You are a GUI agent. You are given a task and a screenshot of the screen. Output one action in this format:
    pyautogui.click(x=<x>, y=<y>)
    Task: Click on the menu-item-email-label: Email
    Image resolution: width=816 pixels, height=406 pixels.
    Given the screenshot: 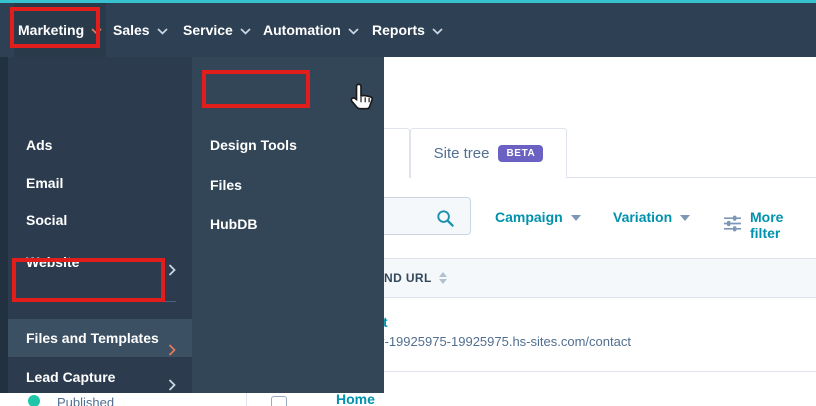 What is the action you would take?
    pyautogui.click(x=45, y=183)
    